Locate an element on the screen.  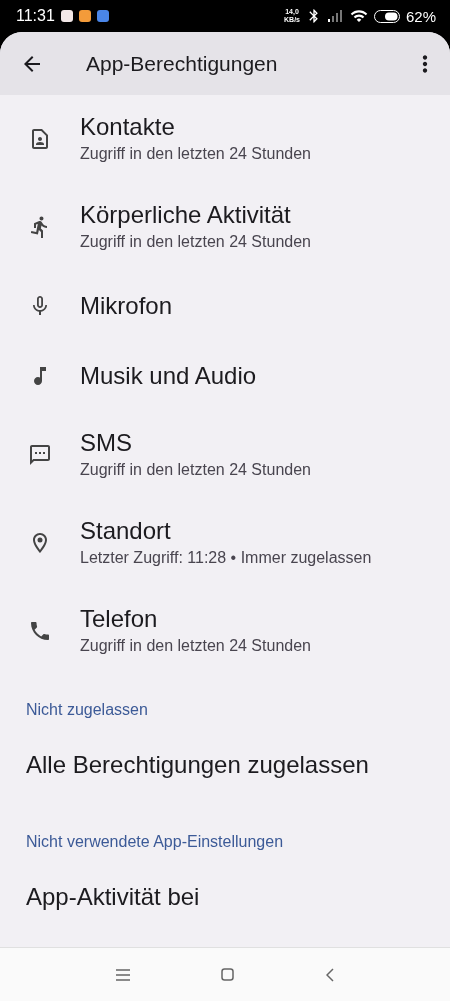
settings-item: App-Aktivität bei is located at coordinates (225, 897).